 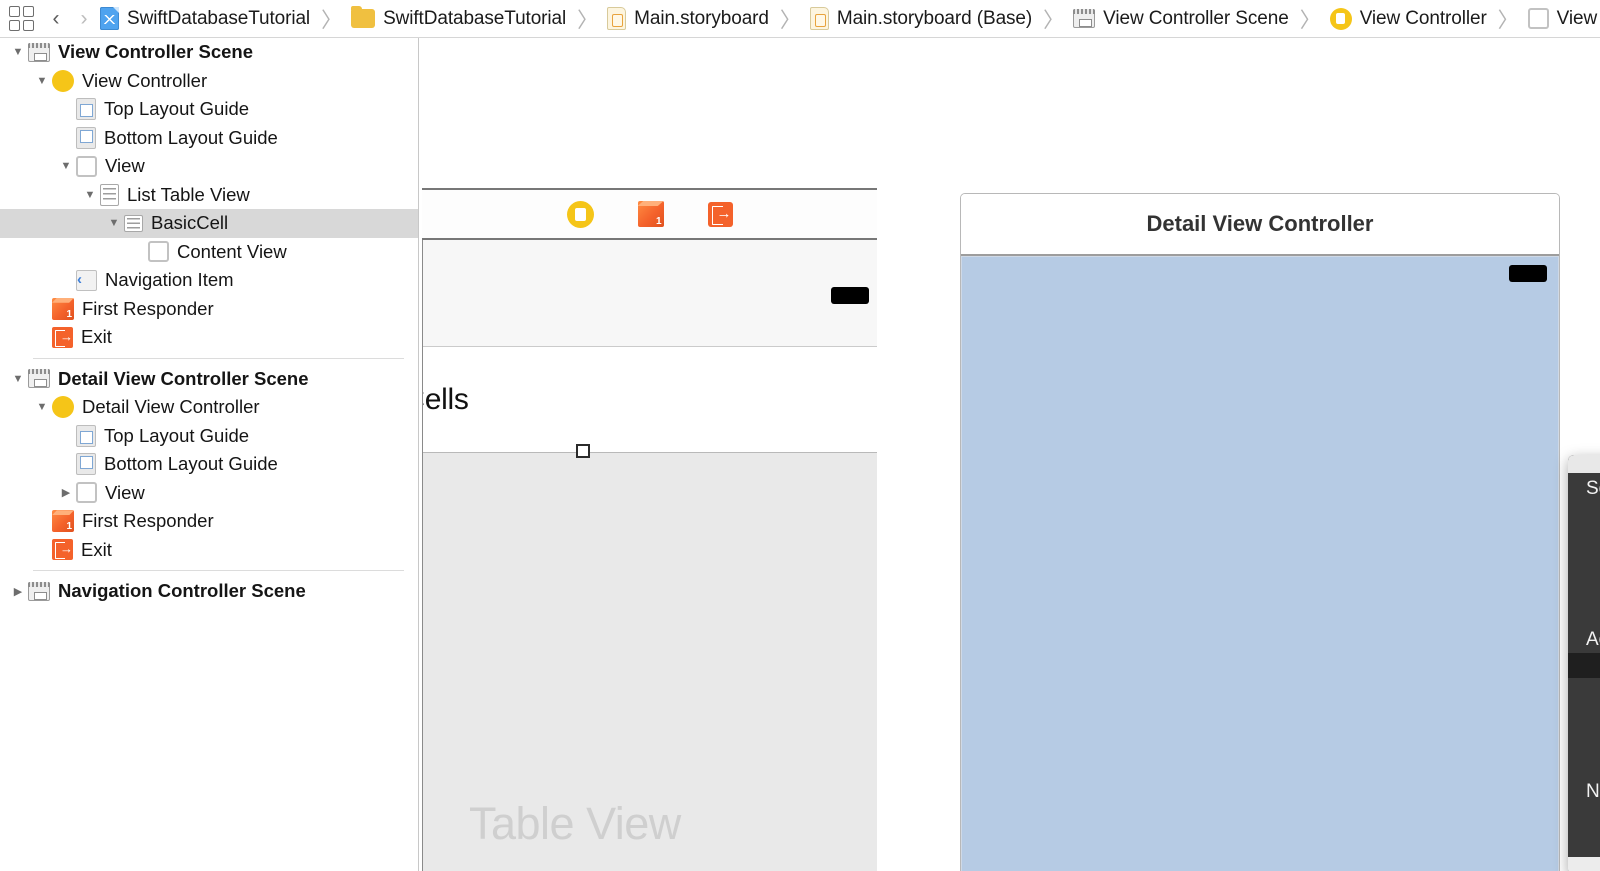 I want to click on menu-section-header: Selection Segue, so click(x=1593, y=488).